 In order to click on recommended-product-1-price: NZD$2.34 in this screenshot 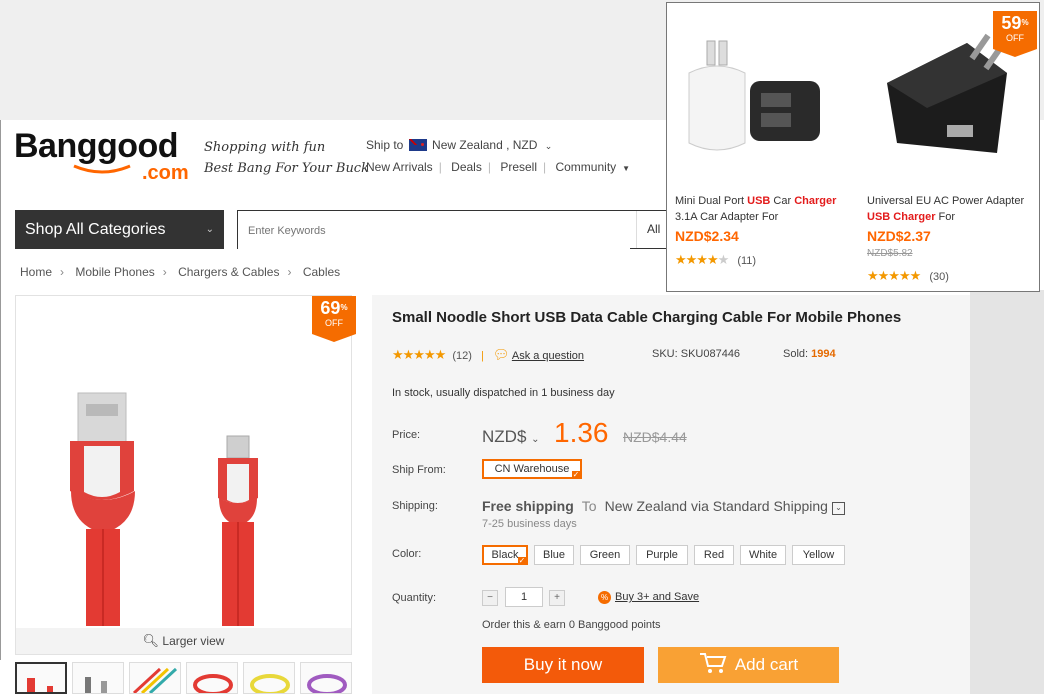, I will do `click(707, 236)`.